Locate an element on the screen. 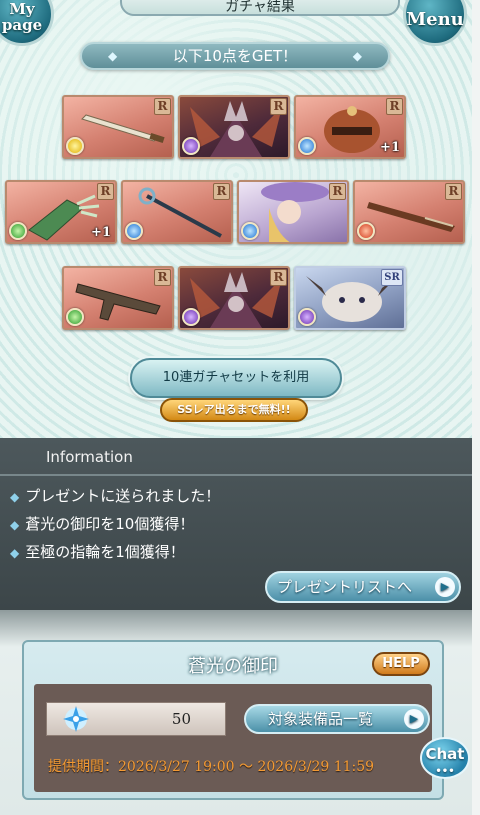 Image resolution: width=480 pixels, height=815 pixels. target-equipment-label: 対象装備品一覧 is located at coordinates (321, 719).